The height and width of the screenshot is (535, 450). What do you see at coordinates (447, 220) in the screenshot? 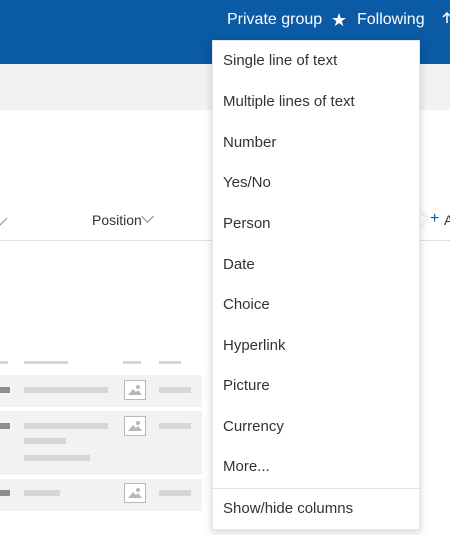
I see `add-column-label: A` at bounding box center [447, 220].